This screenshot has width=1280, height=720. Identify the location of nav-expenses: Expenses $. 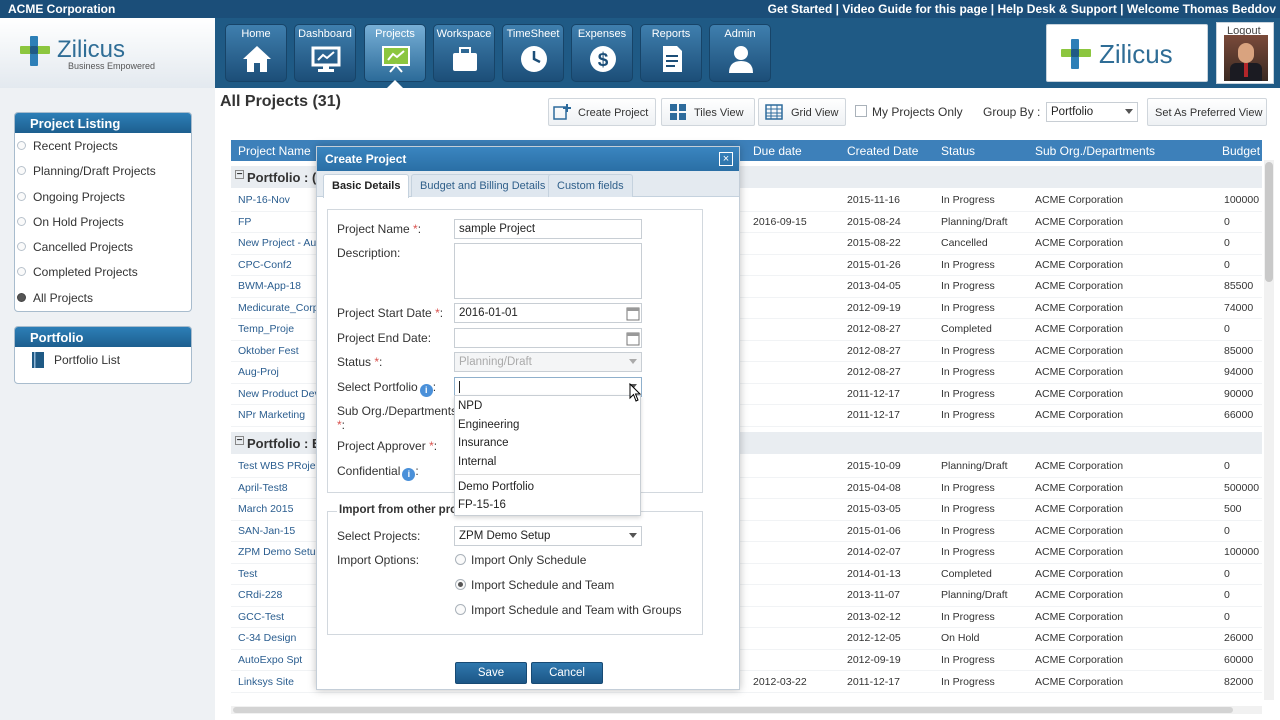
(602, 53).